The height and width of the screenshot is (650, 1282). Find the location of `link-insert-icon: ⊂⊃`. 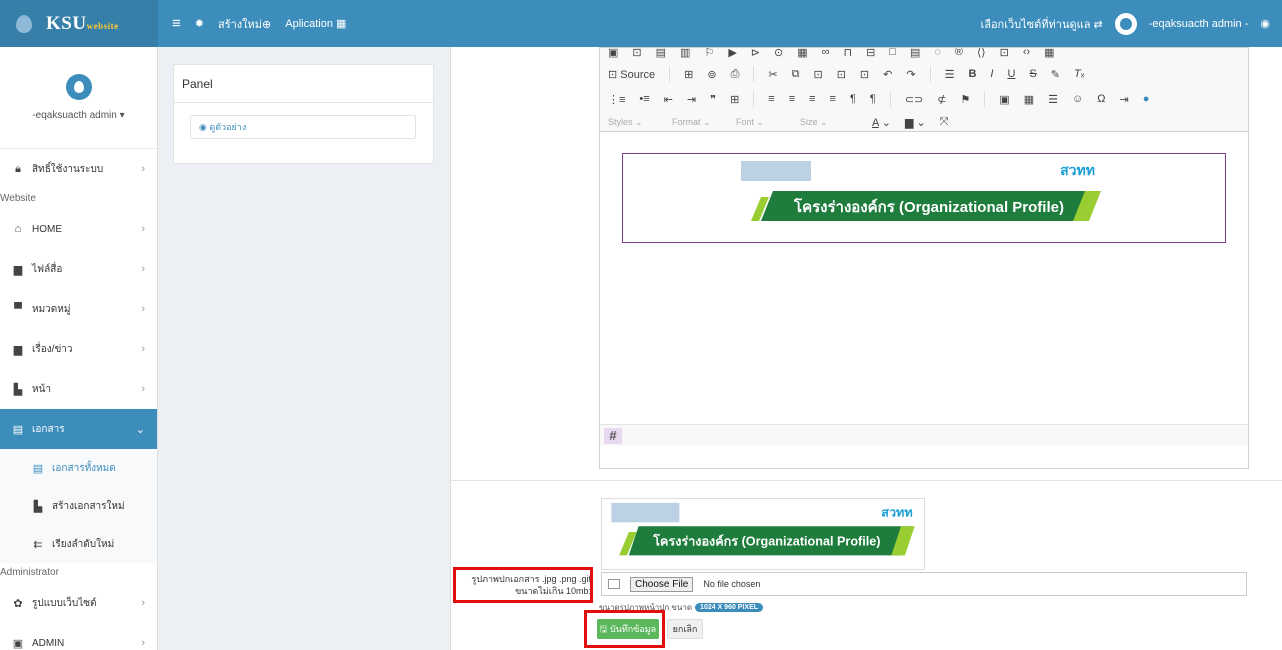

link-insert-icon: ⊂⊃ is located at coordinates (914, 99).